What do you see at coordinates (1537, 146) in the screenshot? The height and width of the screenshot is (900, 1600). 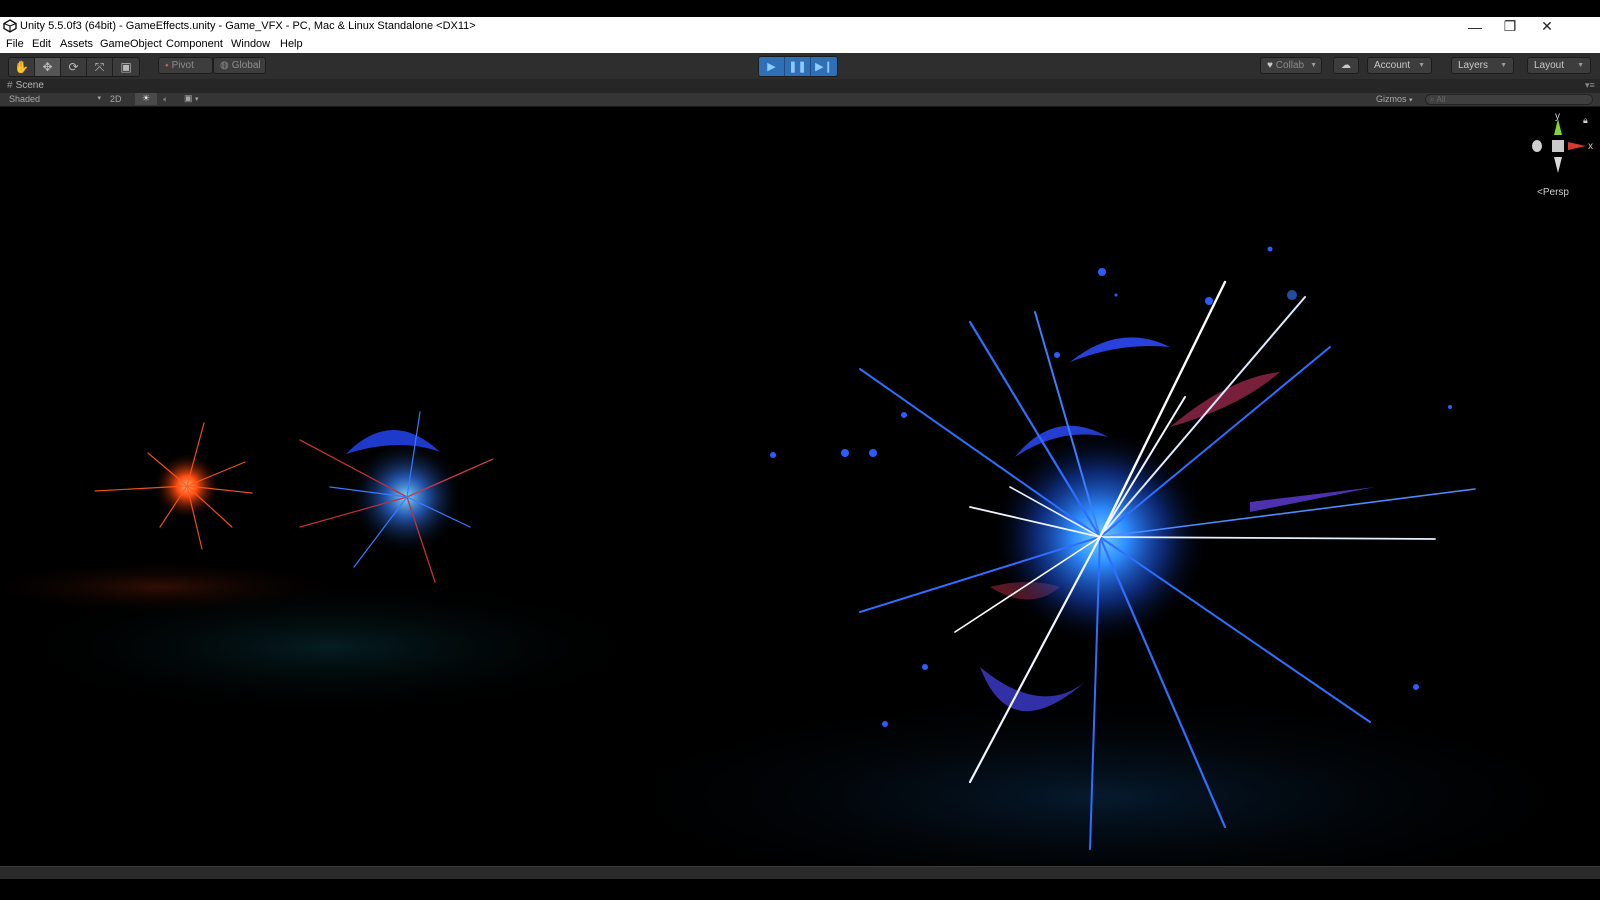 I see `neg-x-axis-cone` at bounding box center [1537, 146].